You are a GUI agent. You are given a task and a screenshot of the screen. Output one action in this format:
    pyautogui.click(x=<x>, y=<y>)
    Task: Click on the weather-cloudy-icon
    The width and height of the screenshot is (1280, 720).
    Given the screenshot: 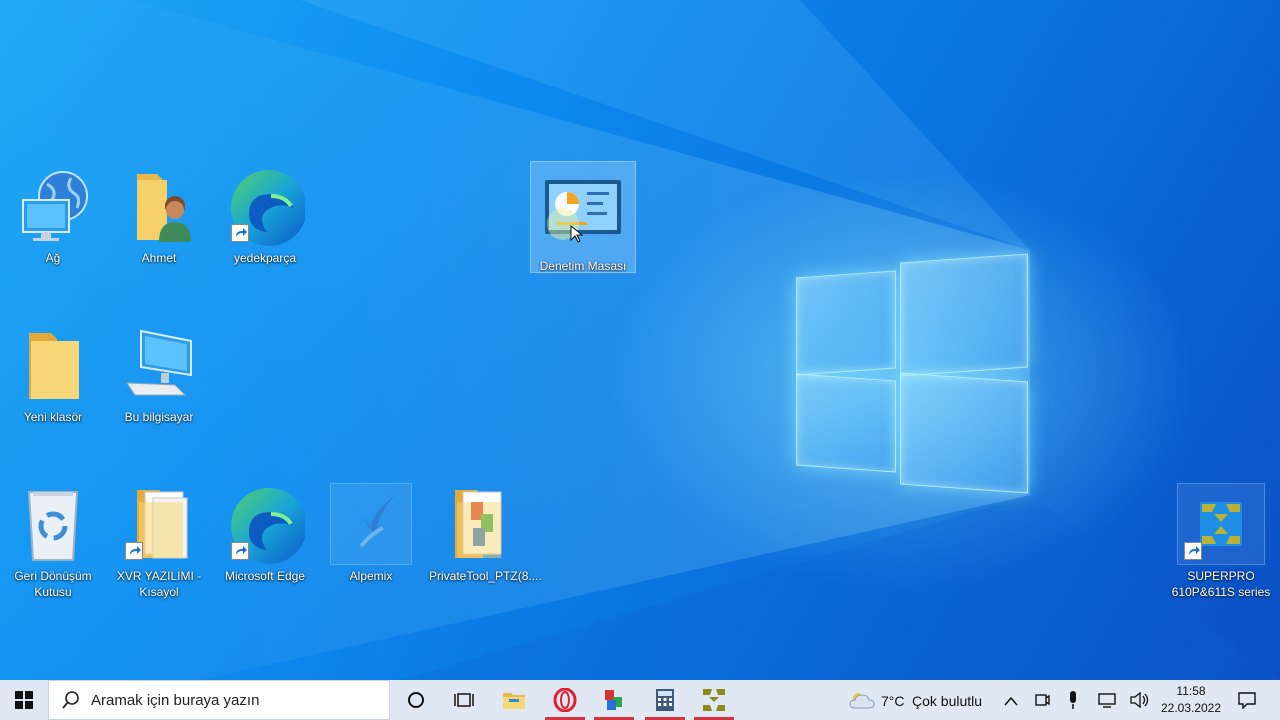 What is the action you would take?
    pyautogui.click(x=862, y=700)
    